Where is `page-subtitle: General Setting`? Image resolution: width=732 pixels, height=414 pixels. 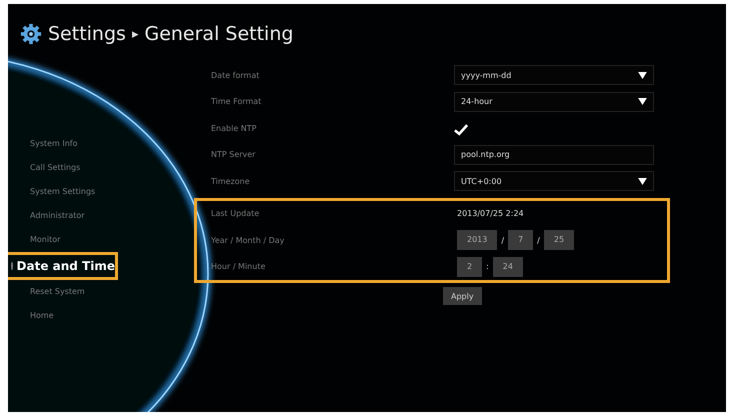 page-subtitle: General Setting is located at coordinates (219, 34).